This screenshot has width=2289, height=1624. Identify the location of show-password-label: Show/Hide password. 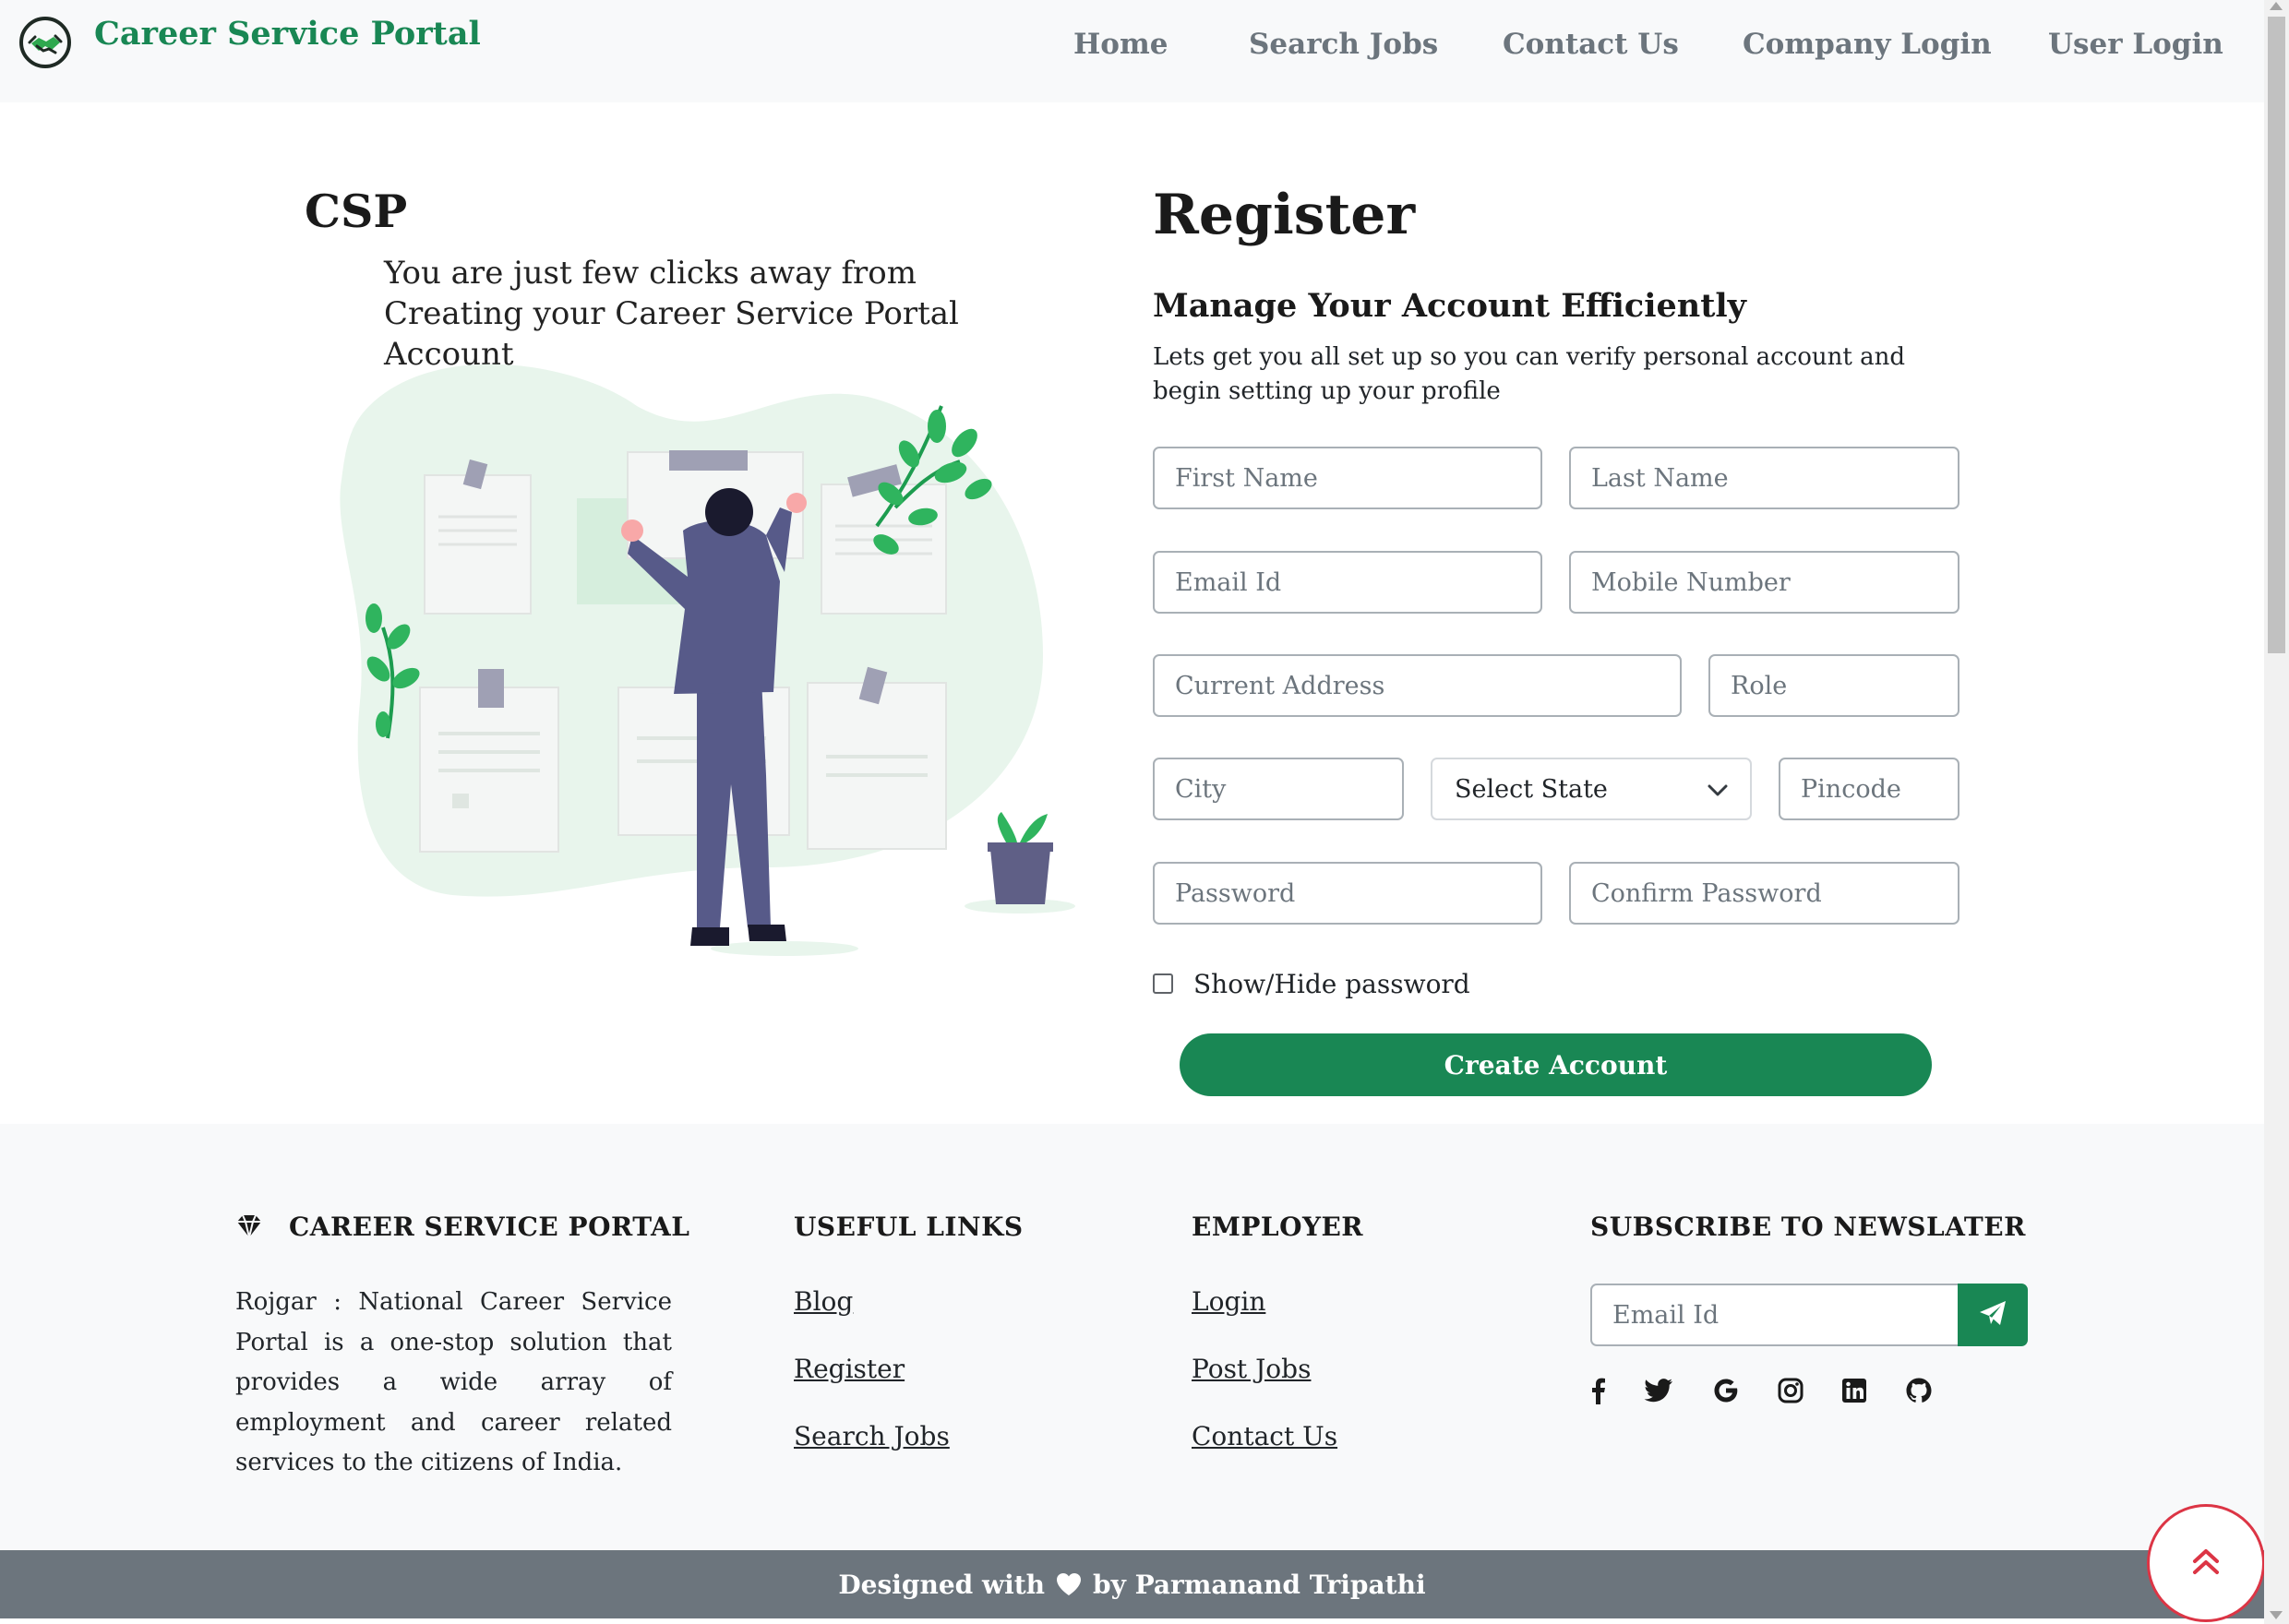
(1331, 984).